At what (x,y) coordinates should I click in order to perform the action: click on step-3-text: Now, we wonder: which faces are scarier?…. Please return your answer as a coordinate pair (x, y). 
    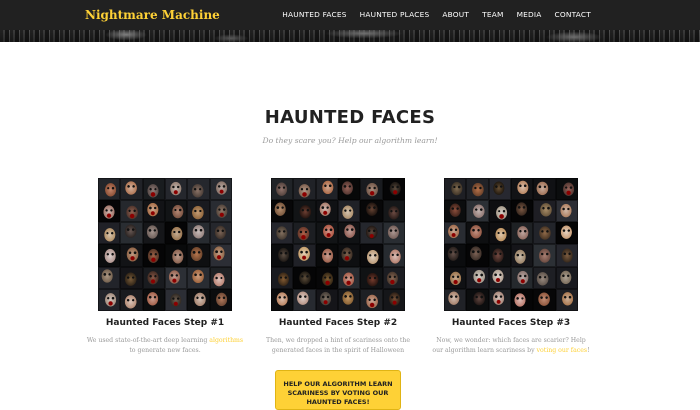
    Looking at the image, I should click on (511, 346).